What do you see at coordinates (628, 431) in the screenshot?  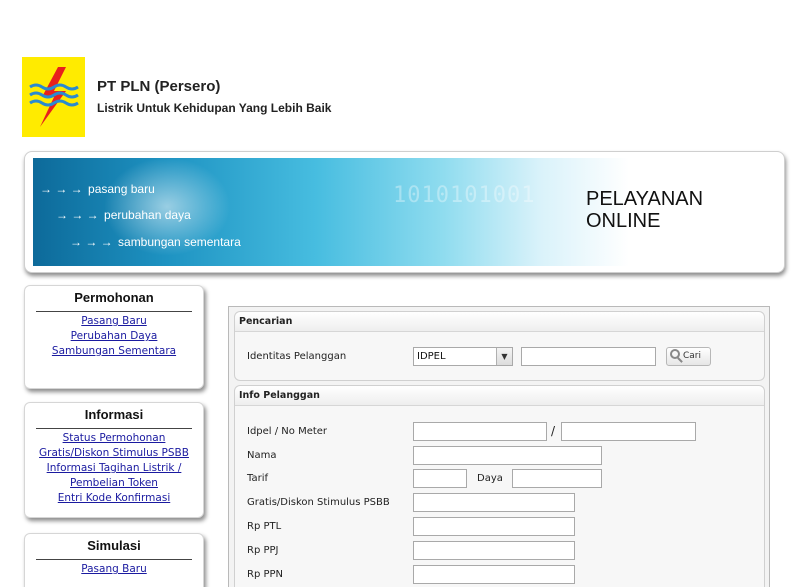 I see `no-meter-field` at bounding box center [628, 431].